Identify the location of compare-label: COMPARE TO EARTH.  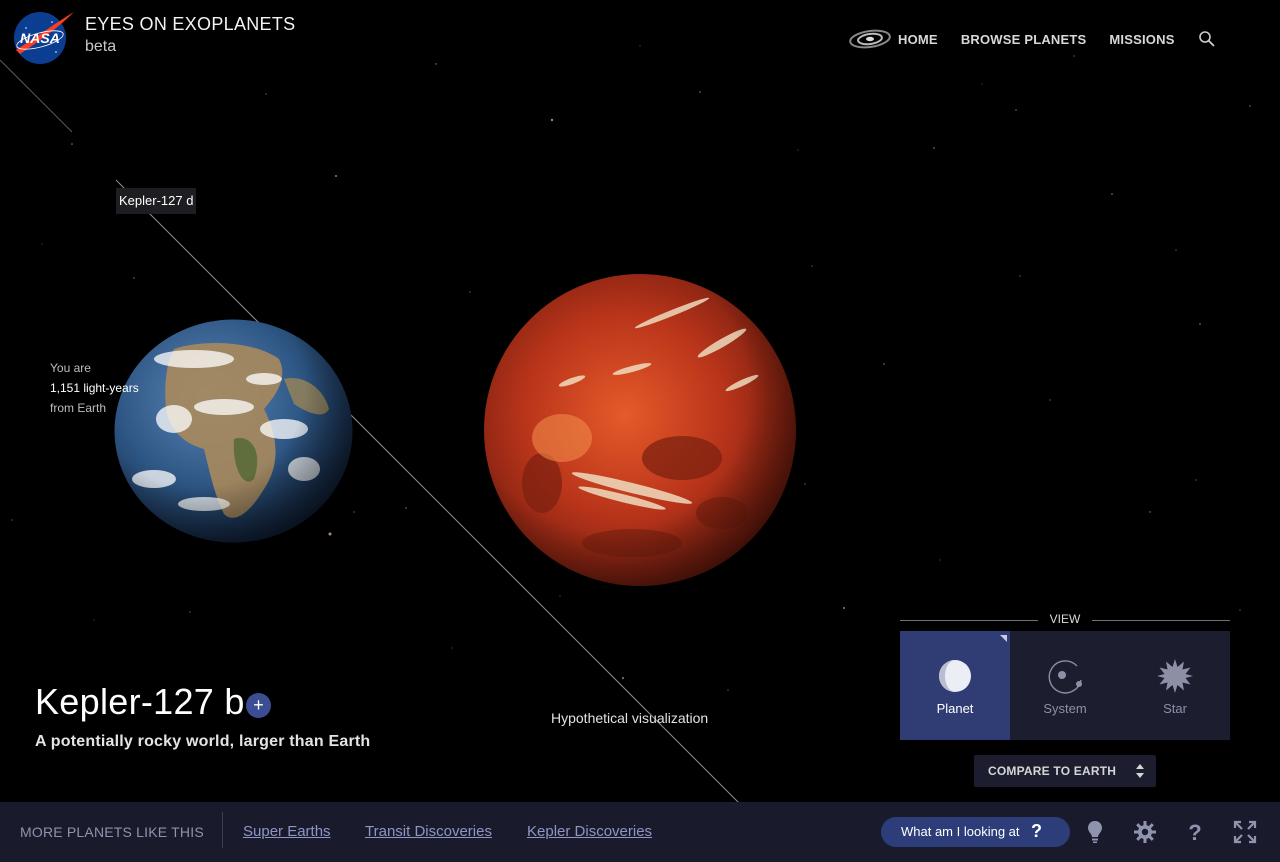
(1052, 771).